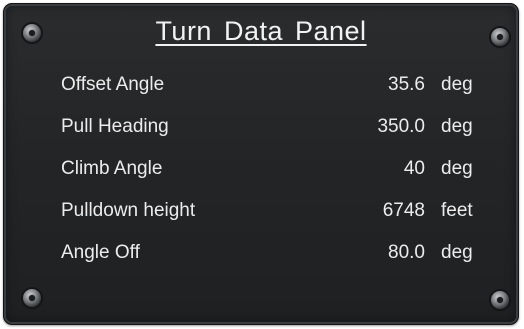 The width and height of the screenshot is (524, 329). I want to click on row-value: 40, so click(414, 168).